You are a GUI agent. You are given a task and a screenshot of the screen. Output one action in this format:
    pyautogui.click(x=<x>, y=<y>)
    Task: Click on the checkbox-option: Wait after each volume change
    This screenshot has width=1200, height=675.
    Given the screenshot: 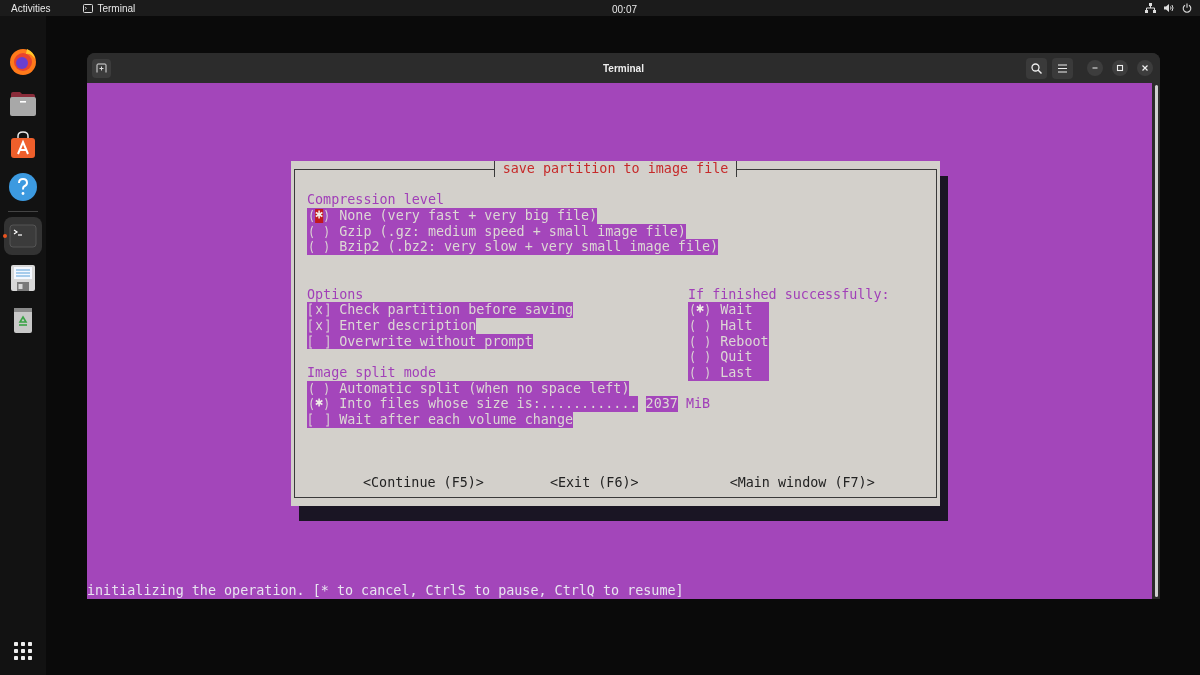 What is the action you would take?
    pyautogui.click(x=440, y=420)
    